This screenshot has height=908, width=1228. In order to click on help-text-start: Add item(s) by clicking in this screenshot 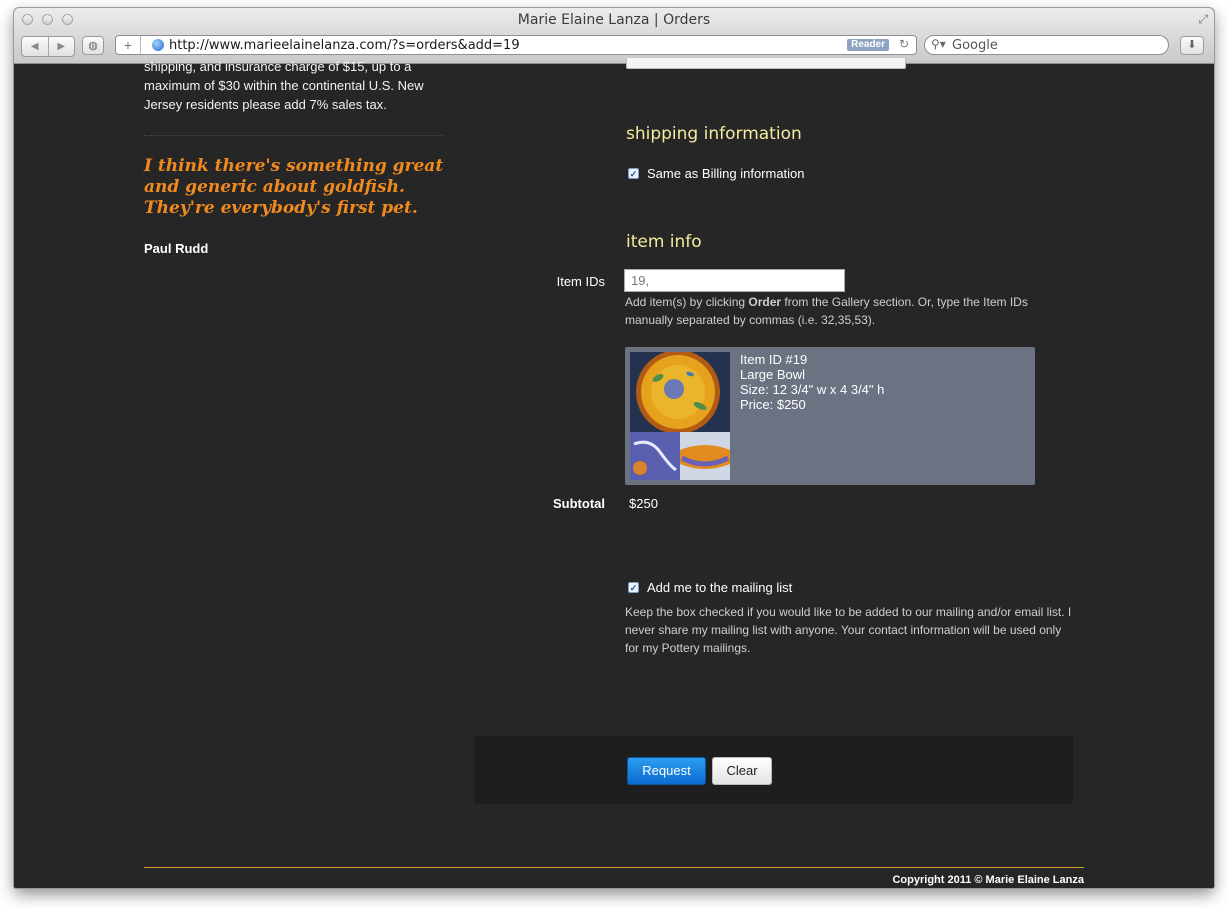, I will do `click(687, 302)`.